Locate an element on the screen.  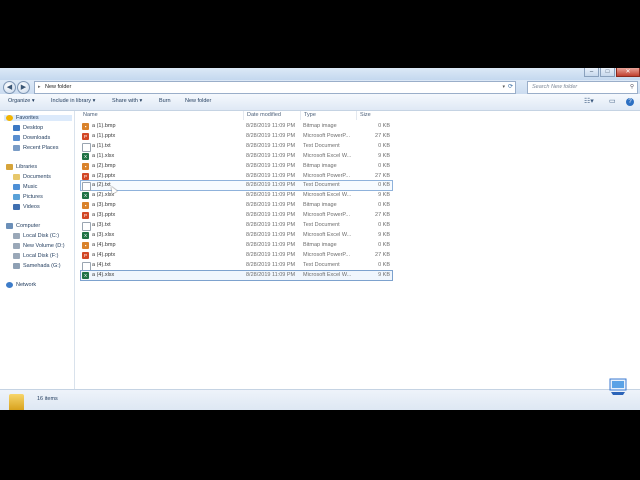
nav-downloads: Downloads is located at coordinates (31, 138).